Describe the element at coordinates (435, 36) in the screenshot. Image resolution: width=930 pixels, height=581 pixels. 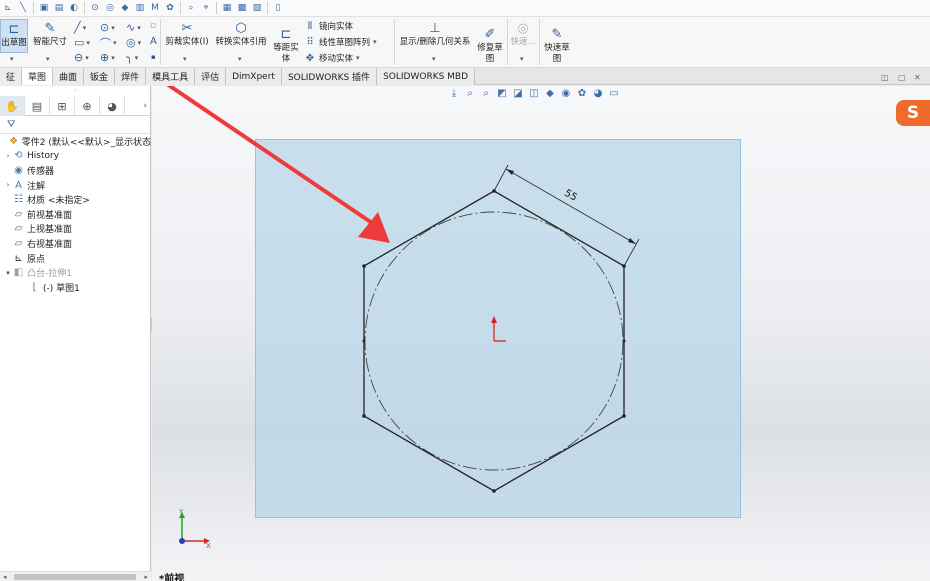
I see `display-relations-button: ⊥ 显示/删除几何关系` at that location.